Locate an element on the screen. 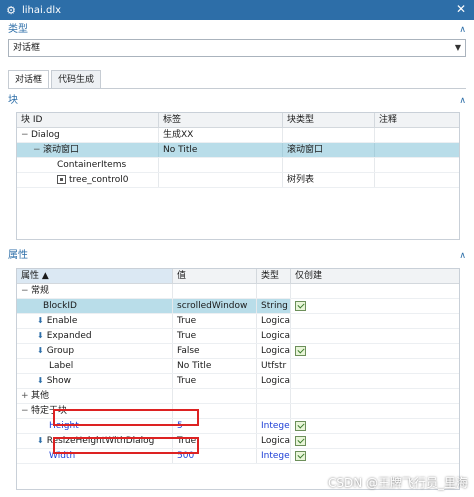 This screenshot has width=474, height=497. property-type: String is located at coordinates (274, 306).